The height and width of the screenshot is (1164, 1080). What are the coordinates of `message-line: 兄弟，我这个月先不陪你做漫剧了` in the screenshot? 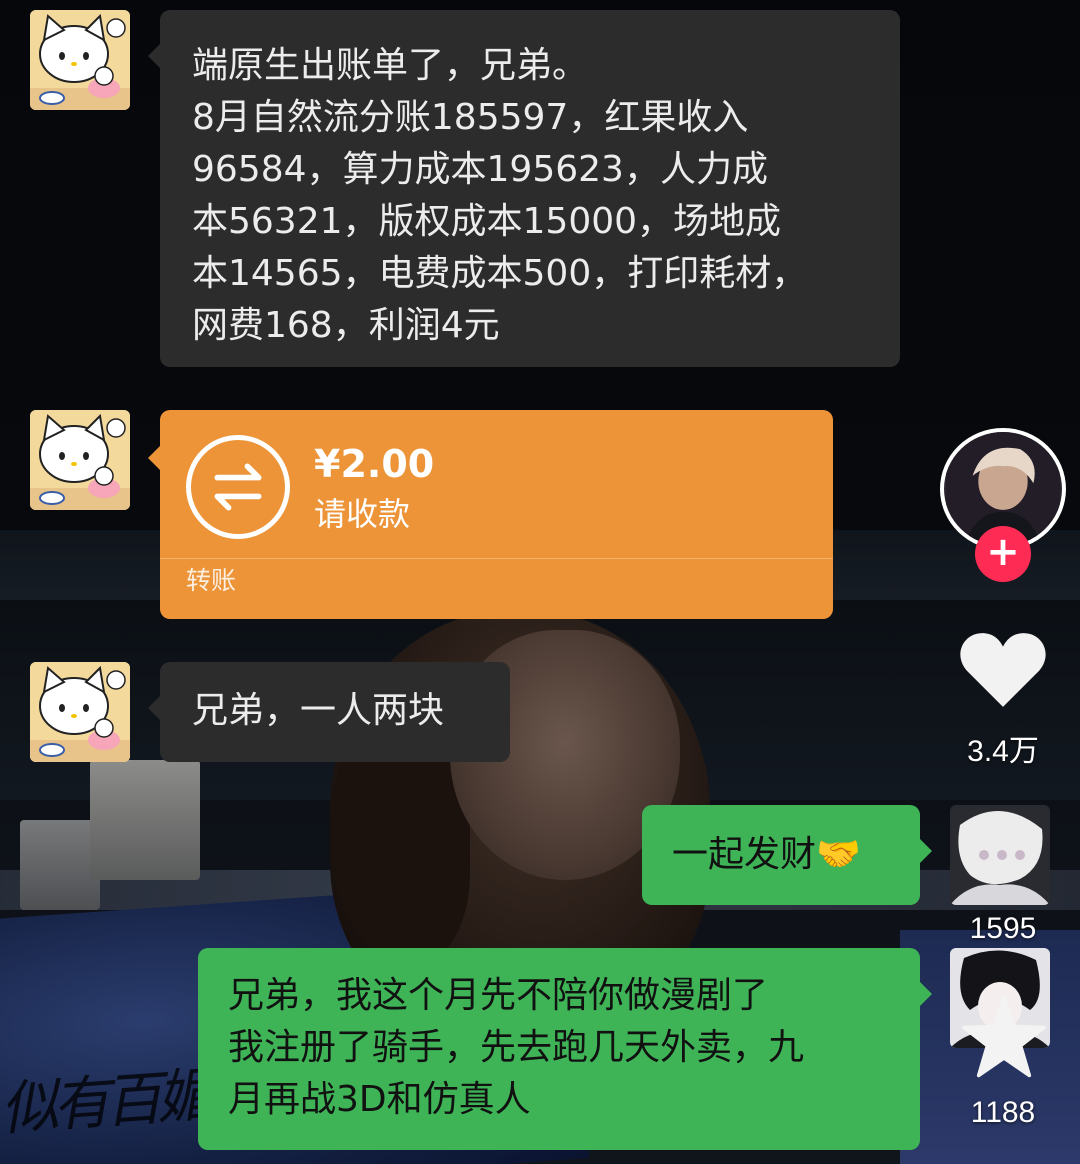 It's located at (498, 995).